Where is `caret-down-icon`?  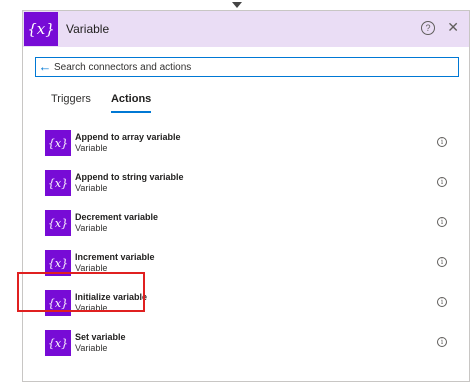
caret-down-icon is located at coordinates (237, 5).